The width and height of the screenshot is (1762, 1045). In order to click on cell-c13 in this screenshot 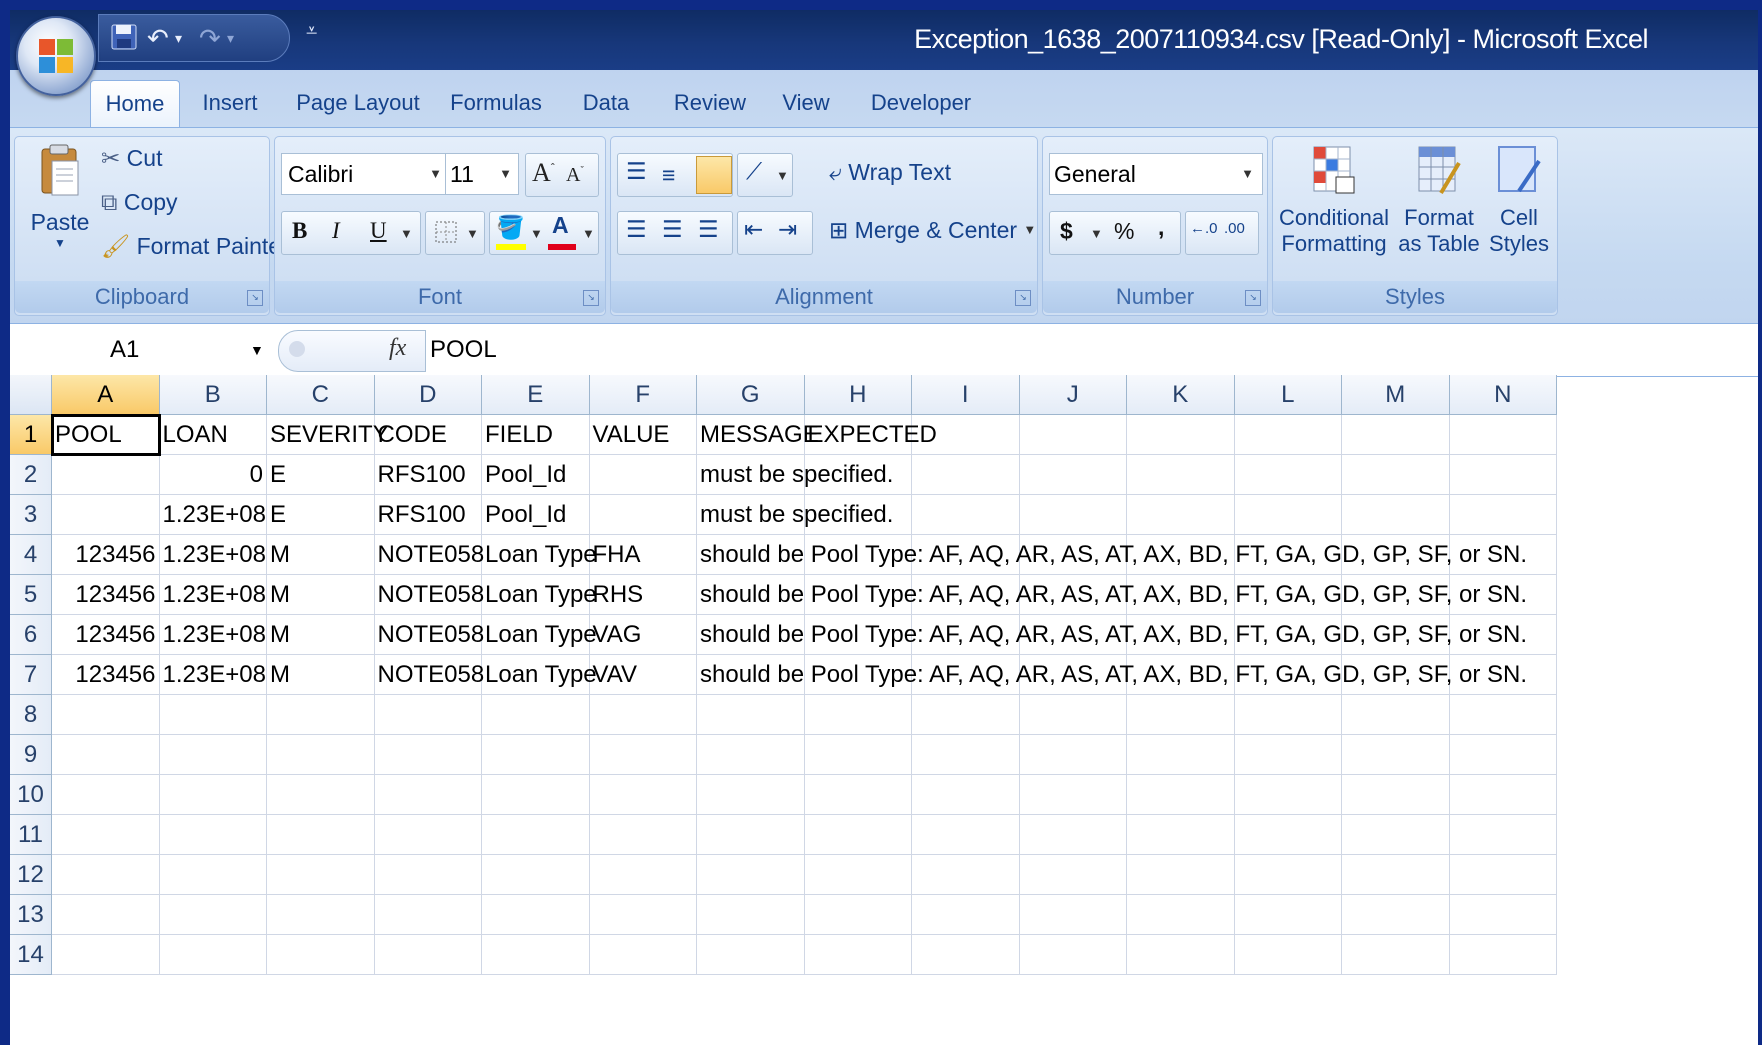, I will do `click(321, 915)`.